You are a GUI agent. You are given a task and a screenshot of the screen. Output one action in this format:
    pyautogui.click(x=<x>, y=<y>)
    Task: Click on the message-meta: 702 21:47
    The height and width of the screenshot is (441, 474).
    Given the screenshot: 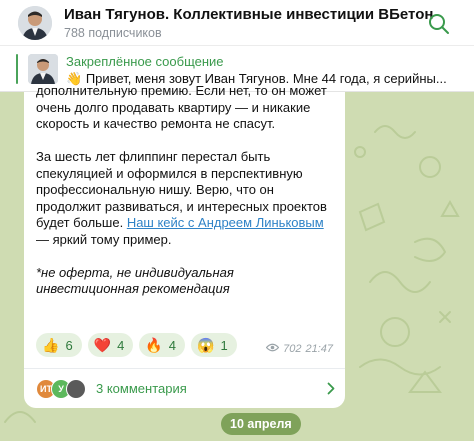 What is the action you would take?
    pyautogui.click(x=299, y=349)
    